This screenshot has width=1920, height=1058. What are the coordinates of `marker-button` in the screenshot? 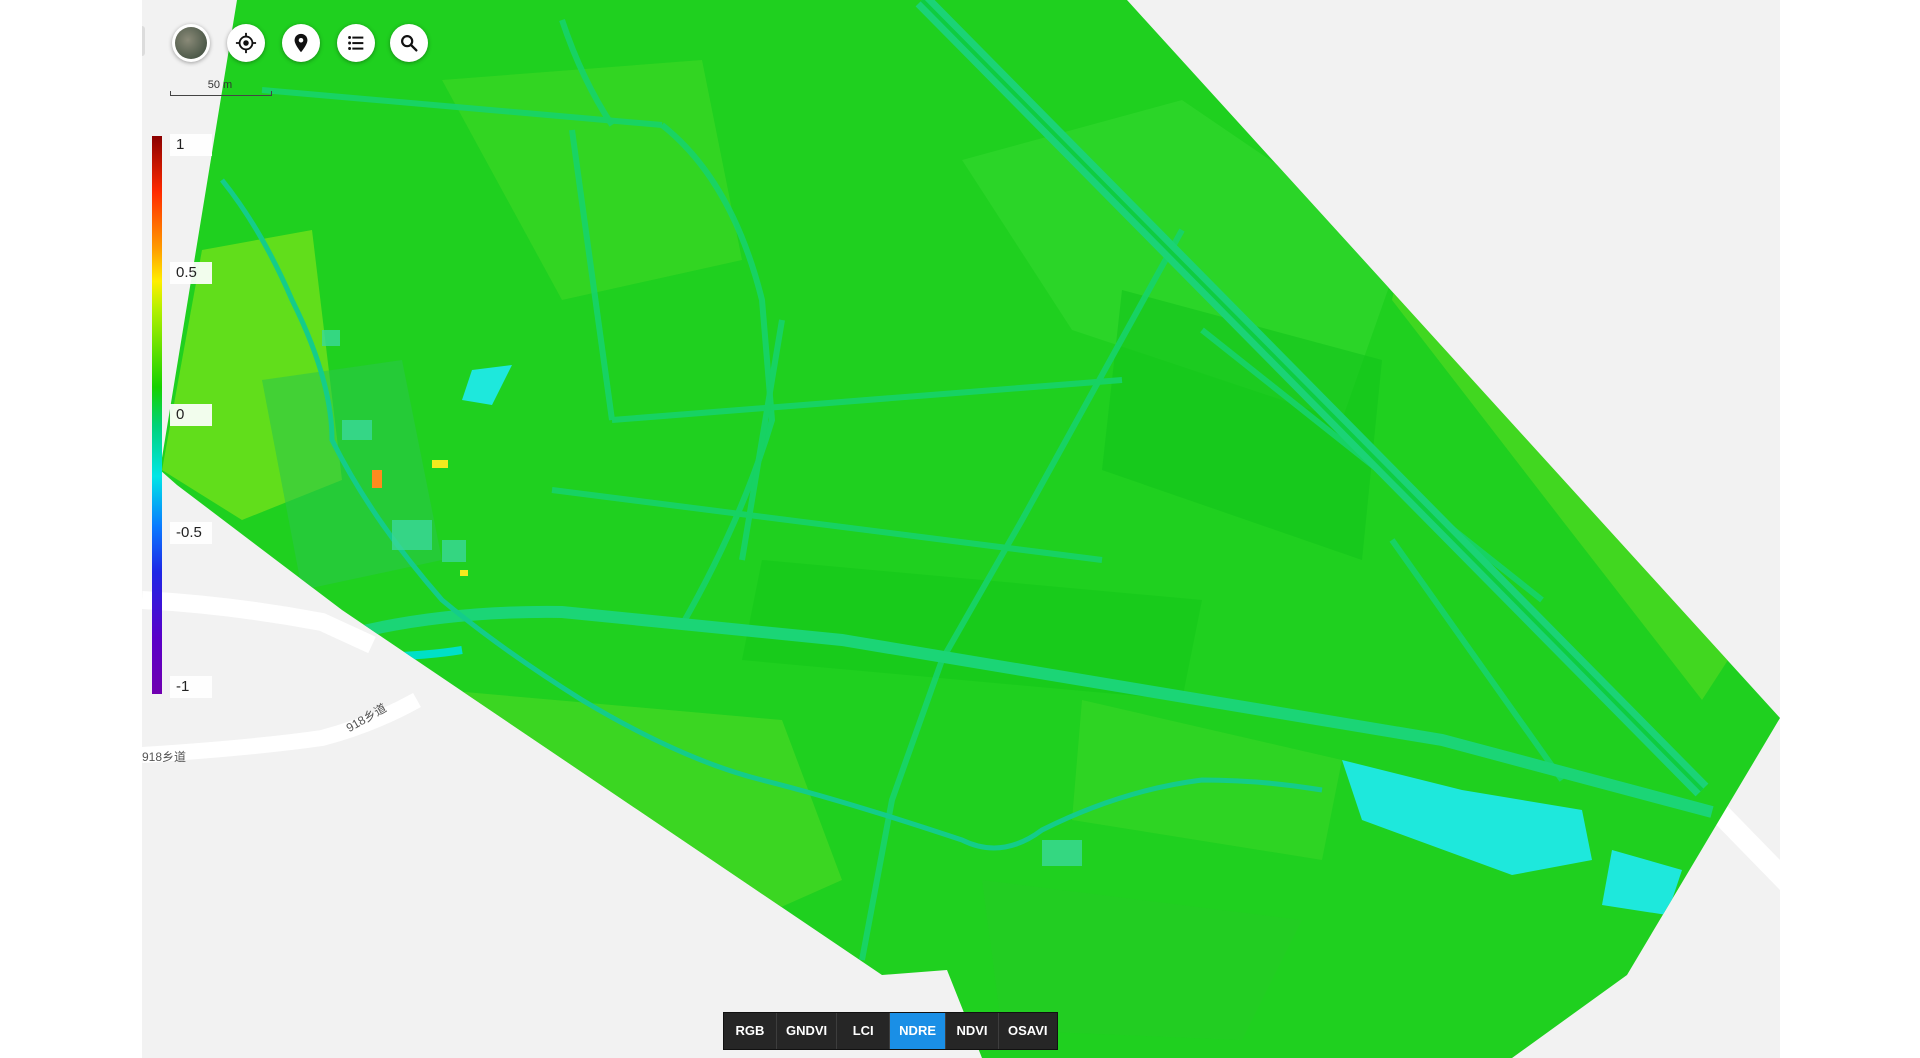 It's located at (301, 43).